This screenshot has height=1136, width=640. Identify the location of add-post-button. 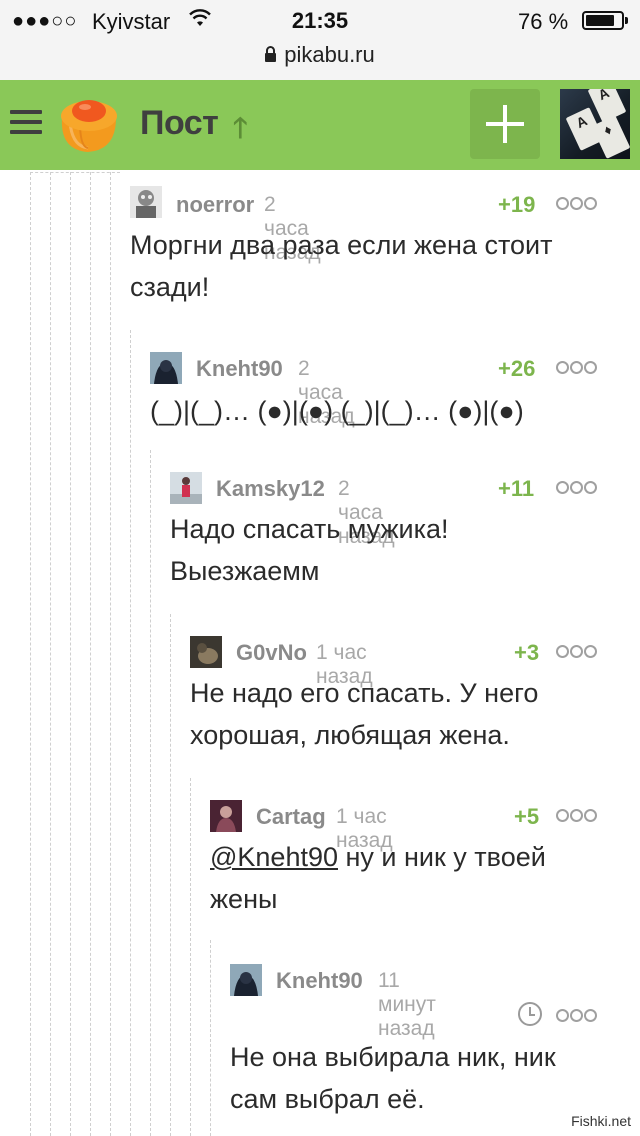
(505, 124).